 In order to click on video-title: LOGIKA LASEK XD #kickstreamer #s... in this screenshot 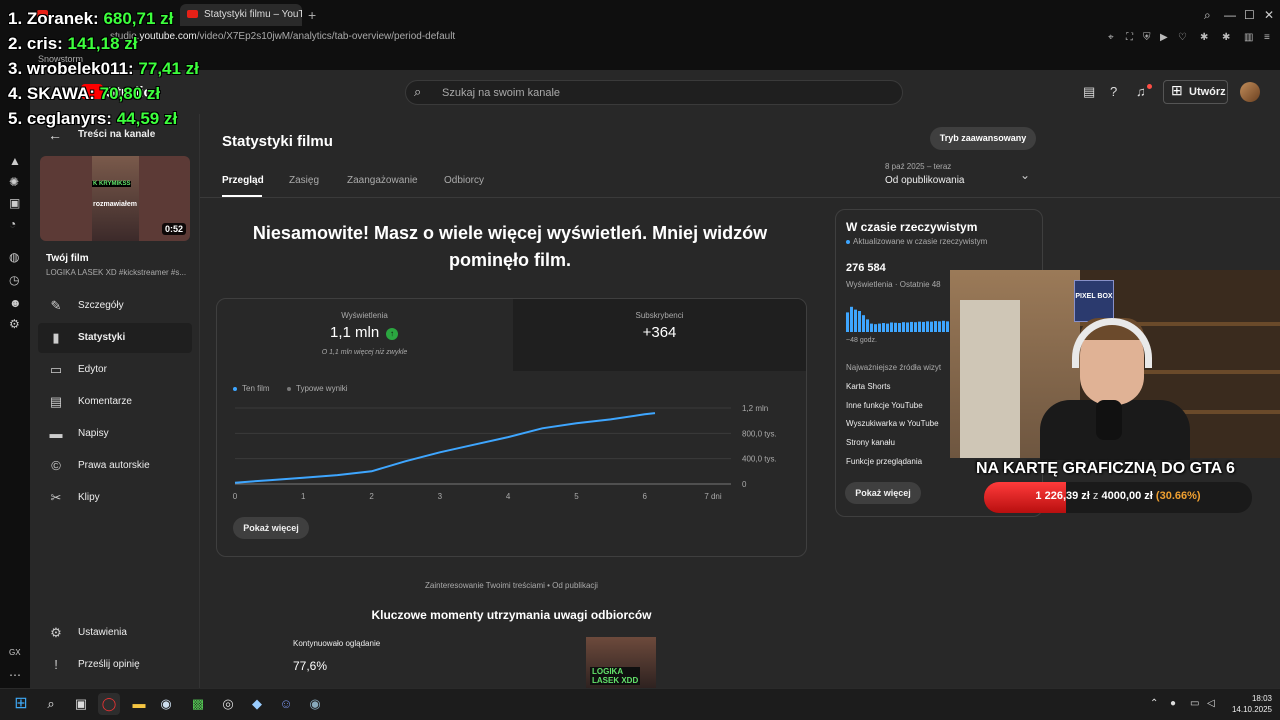, I will do `click(116, 272)`.